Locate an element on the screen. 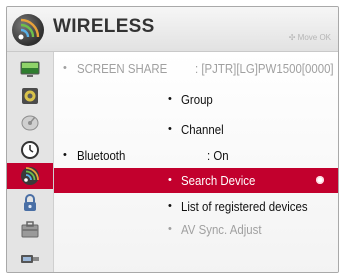 Image resolution: width=346 pixels, height=279 pixels. clock-icon is located at coordinates (30, 150).